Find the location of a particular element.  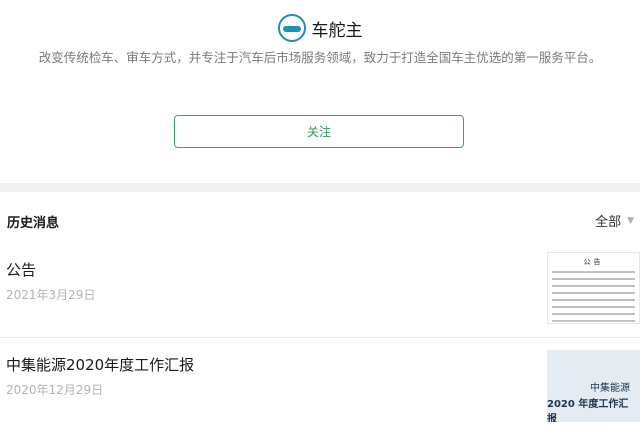

filter-dropdown: 全部 ▼ is located at coordinates (614, 220).